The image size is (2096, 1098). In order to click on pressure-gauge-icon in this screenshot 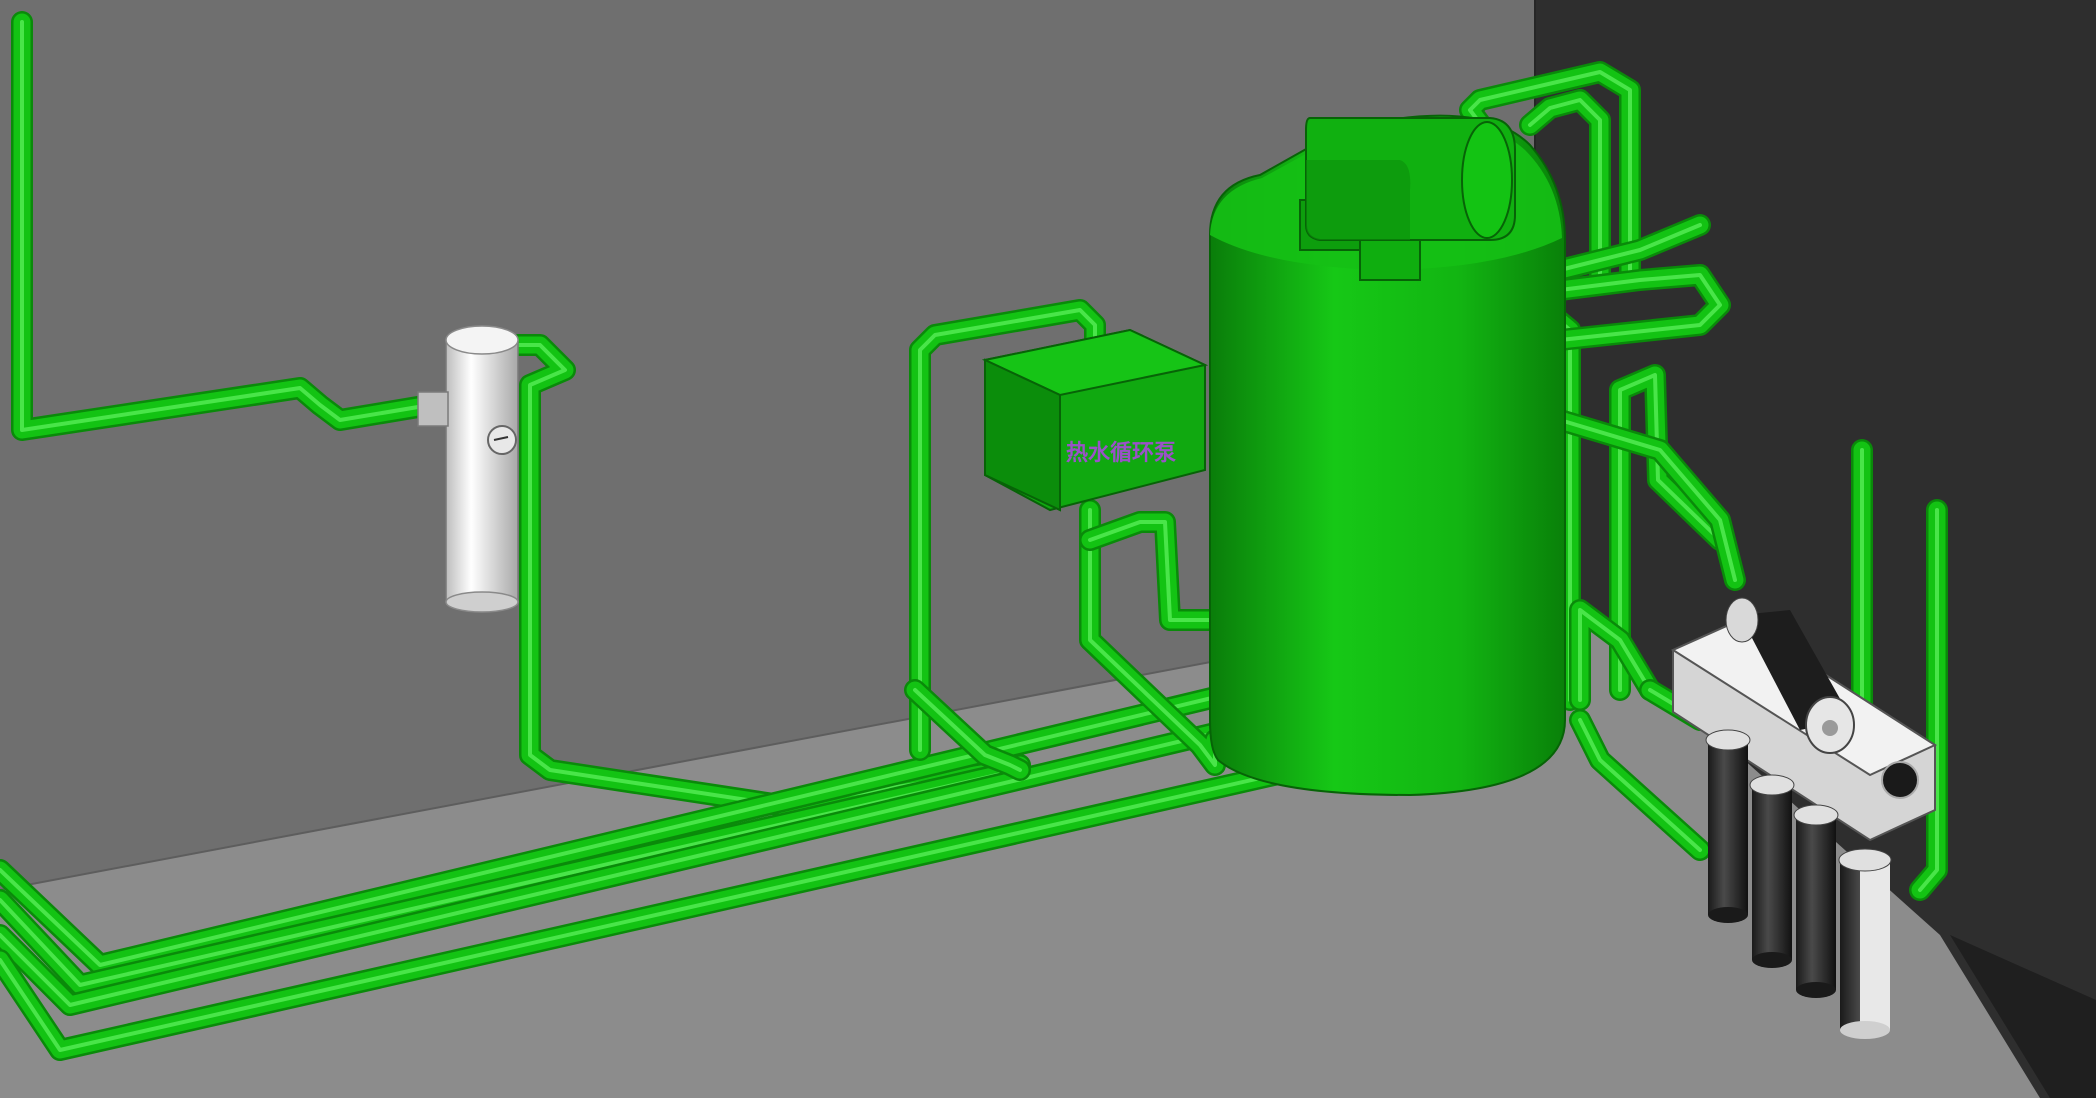, I will do `click(1900, 780)`.